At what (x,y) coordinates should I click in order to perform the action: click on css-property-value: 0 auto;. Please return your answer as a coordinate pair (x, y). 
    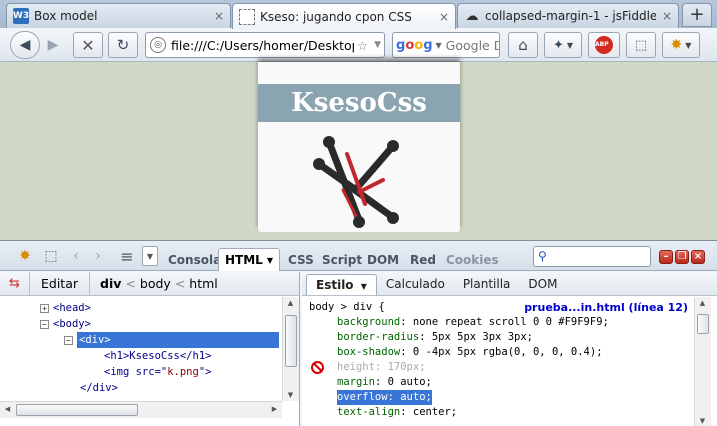
    Looking at the image, I should click on (410, 382).